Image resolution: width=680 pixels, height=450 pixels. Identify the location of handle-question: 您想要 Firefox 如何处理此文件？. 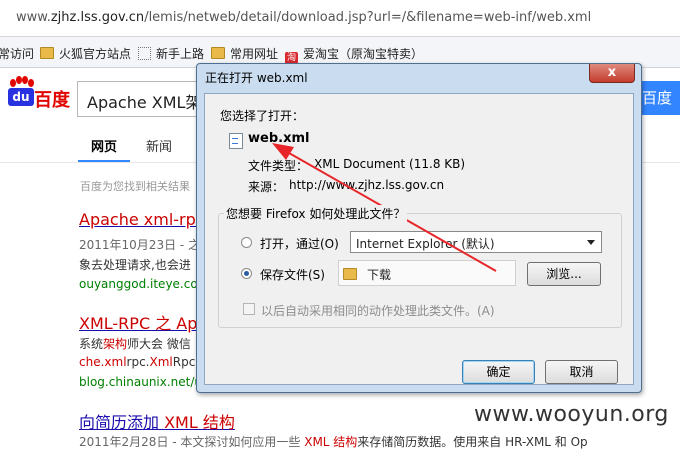
(316, 213).